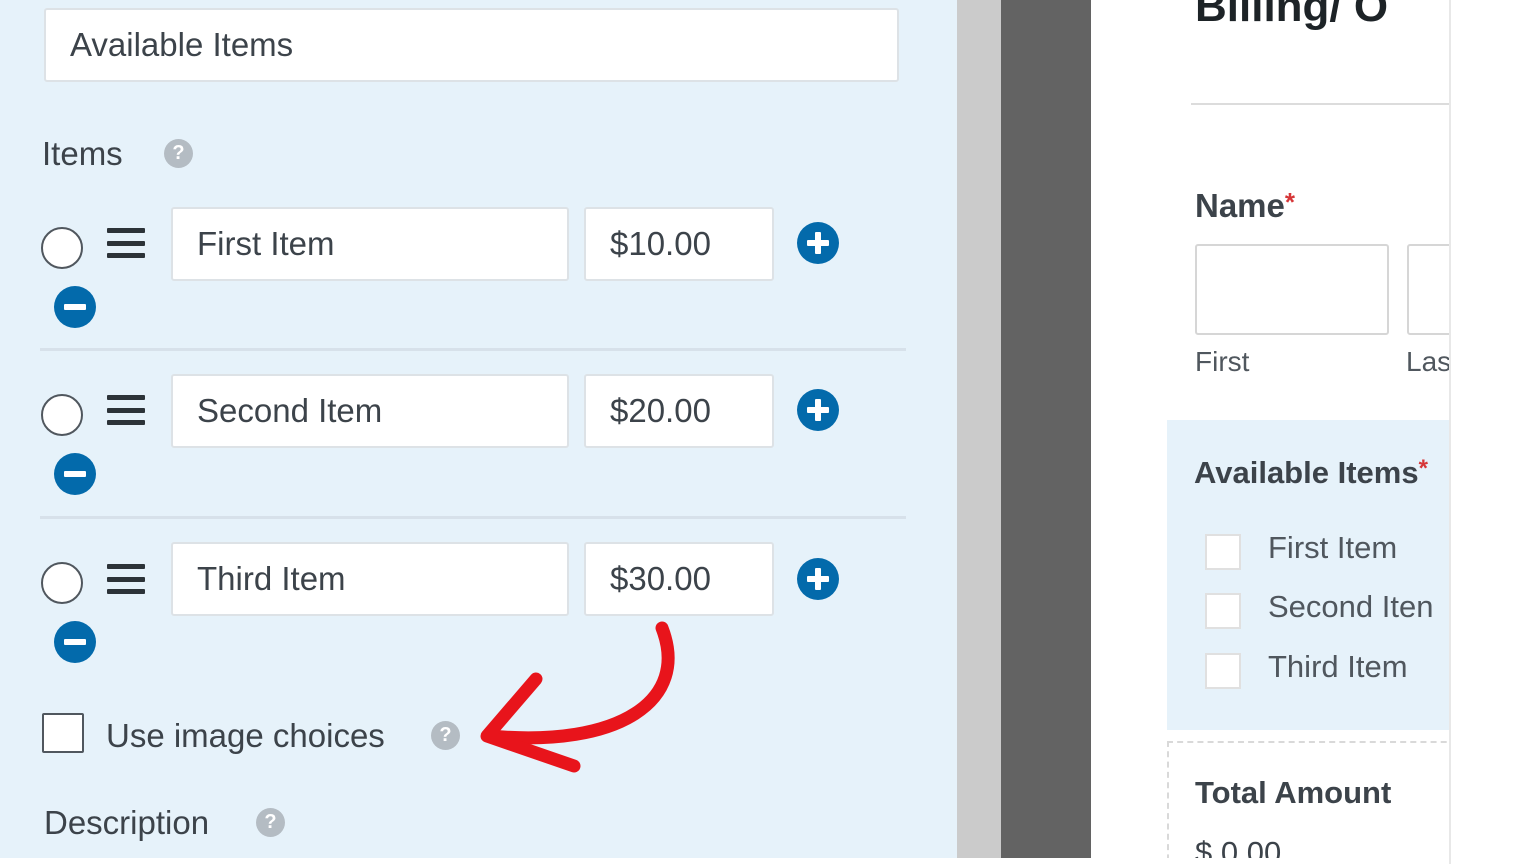  What do you see at coordinates (82, 153) in the screenshot?
I see `items-label: Items` at bounding box center [82, 153].